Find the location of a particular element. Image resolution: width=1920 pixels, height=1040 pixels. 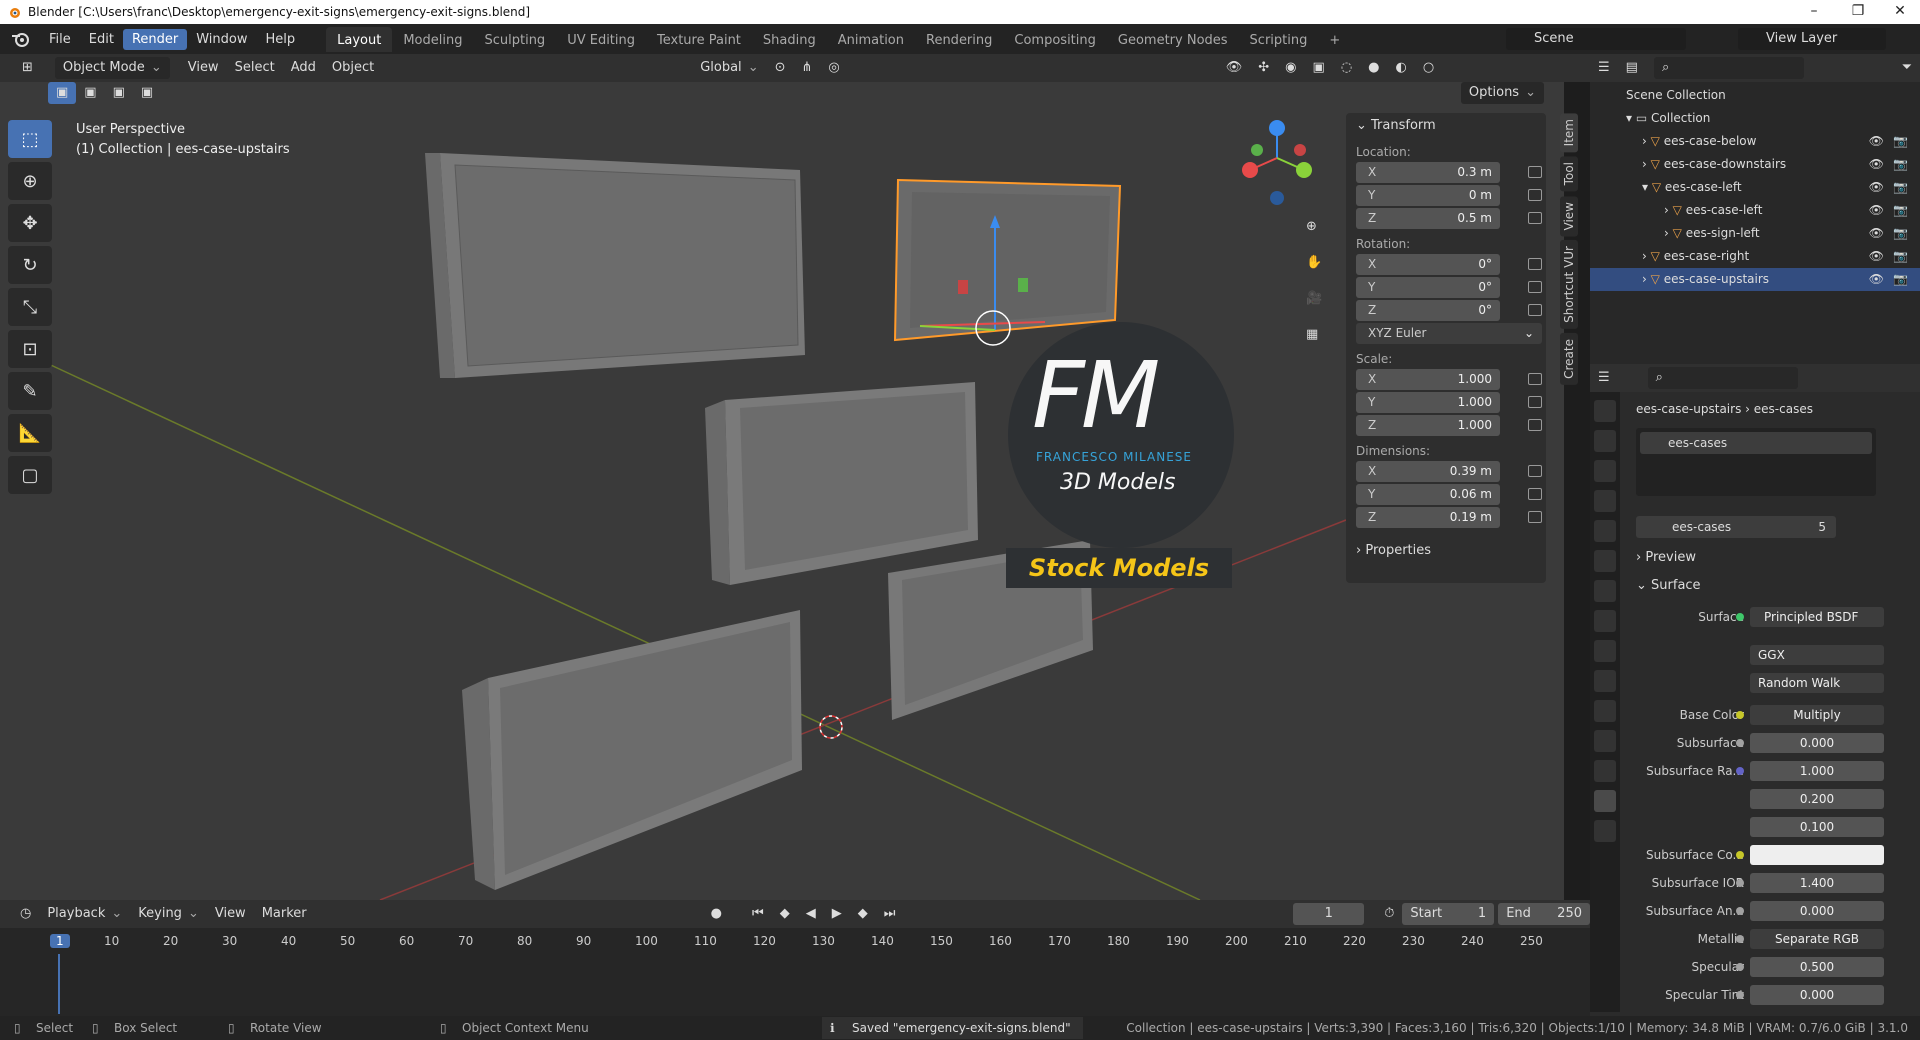

blender-logo-icon is located at coordinates (21, 39).